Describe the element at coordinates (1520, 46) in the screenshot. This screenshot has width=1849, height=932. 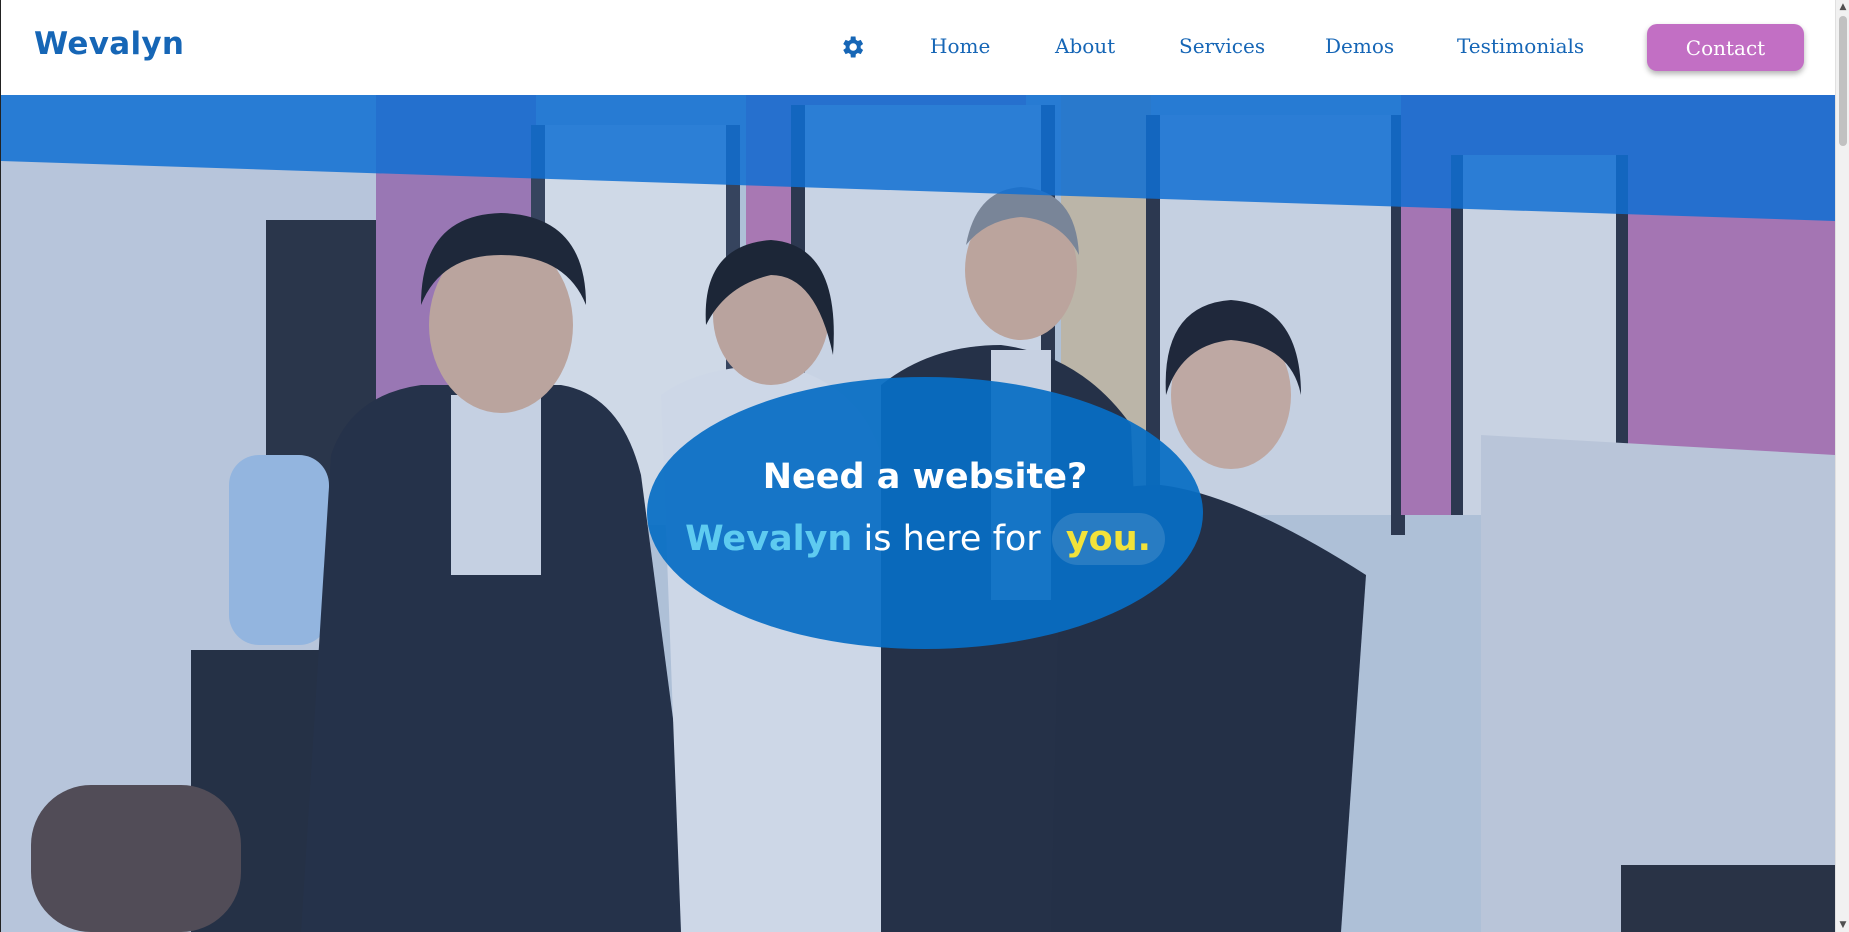
I see `nav-testimonials-link: Testimonials` at that location.